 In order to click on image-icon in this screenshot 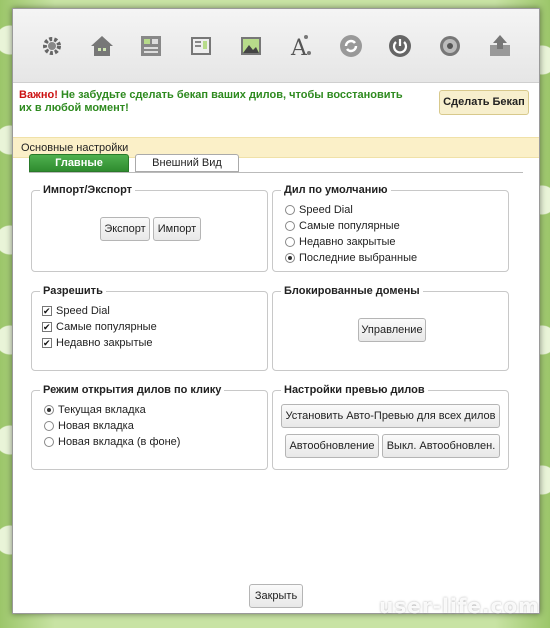, I will do `click(251, 46)`.